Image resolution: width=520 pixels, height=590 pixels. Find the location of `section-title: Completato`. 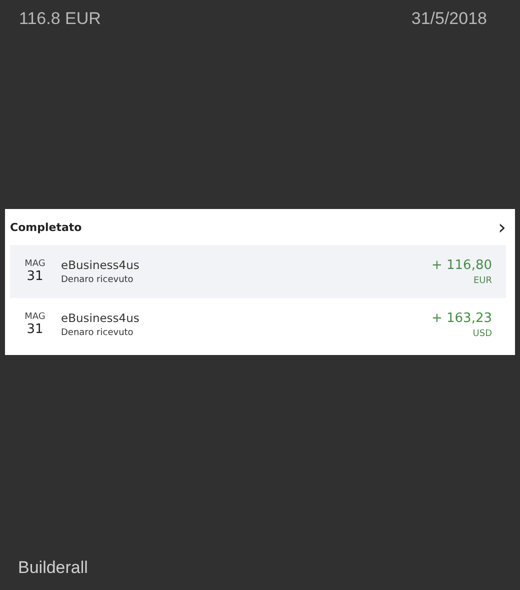

section-title: Completato is located at coordinates (46, 227).